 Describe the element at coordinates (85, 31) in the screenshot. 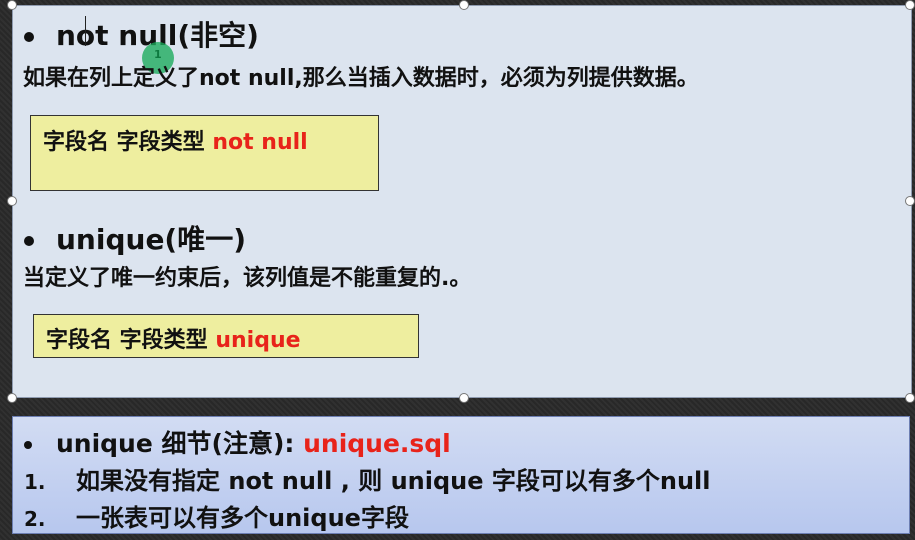

I see `text-cursor-icon` at that location.